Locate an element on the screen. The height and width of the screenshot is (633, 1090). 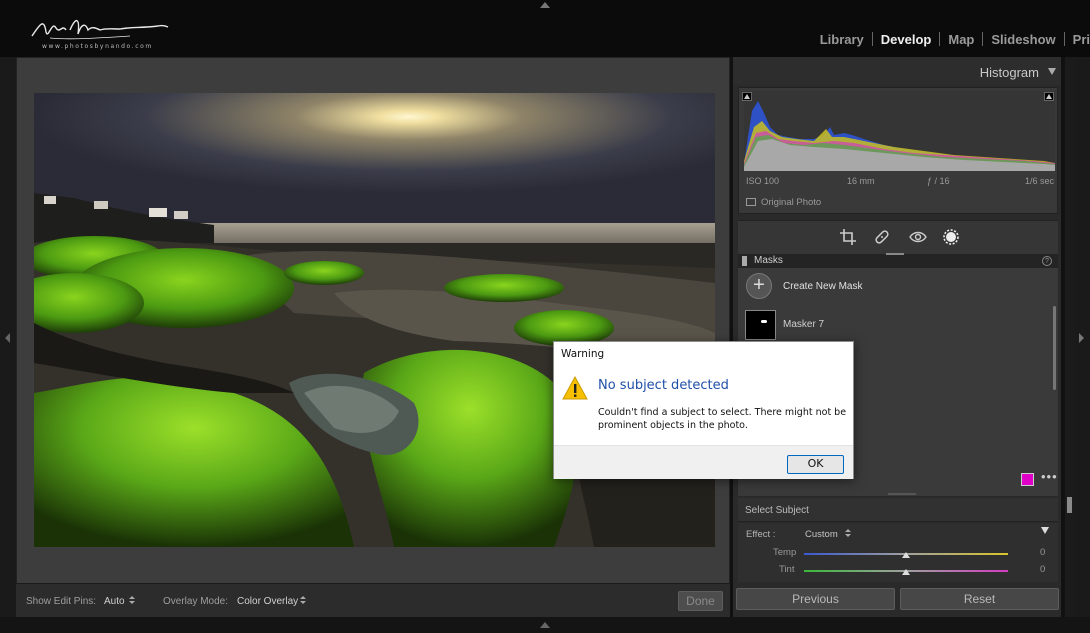
masking-icon is located at coordinates (951, 237).